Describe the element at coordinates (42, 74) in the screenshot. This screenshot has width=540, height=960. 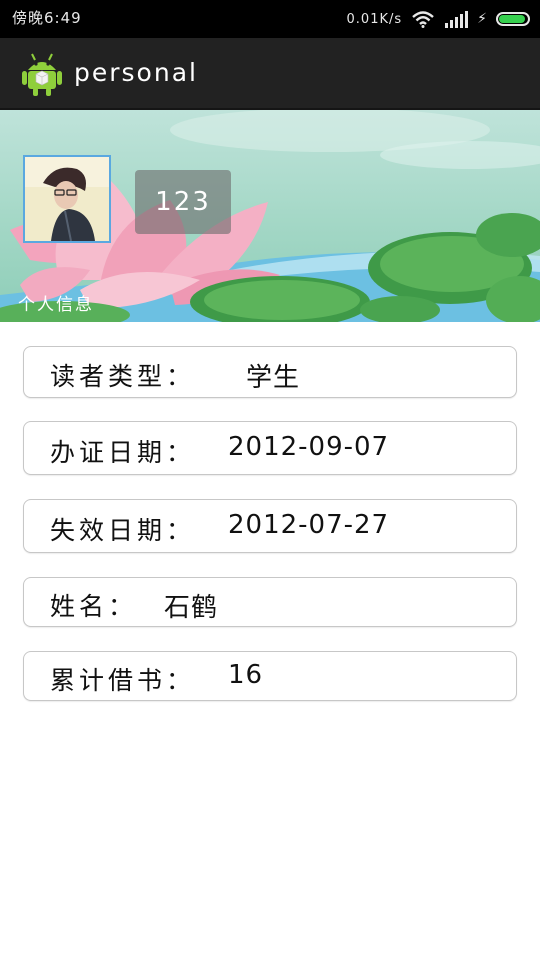
I see `android-icon` at that location.